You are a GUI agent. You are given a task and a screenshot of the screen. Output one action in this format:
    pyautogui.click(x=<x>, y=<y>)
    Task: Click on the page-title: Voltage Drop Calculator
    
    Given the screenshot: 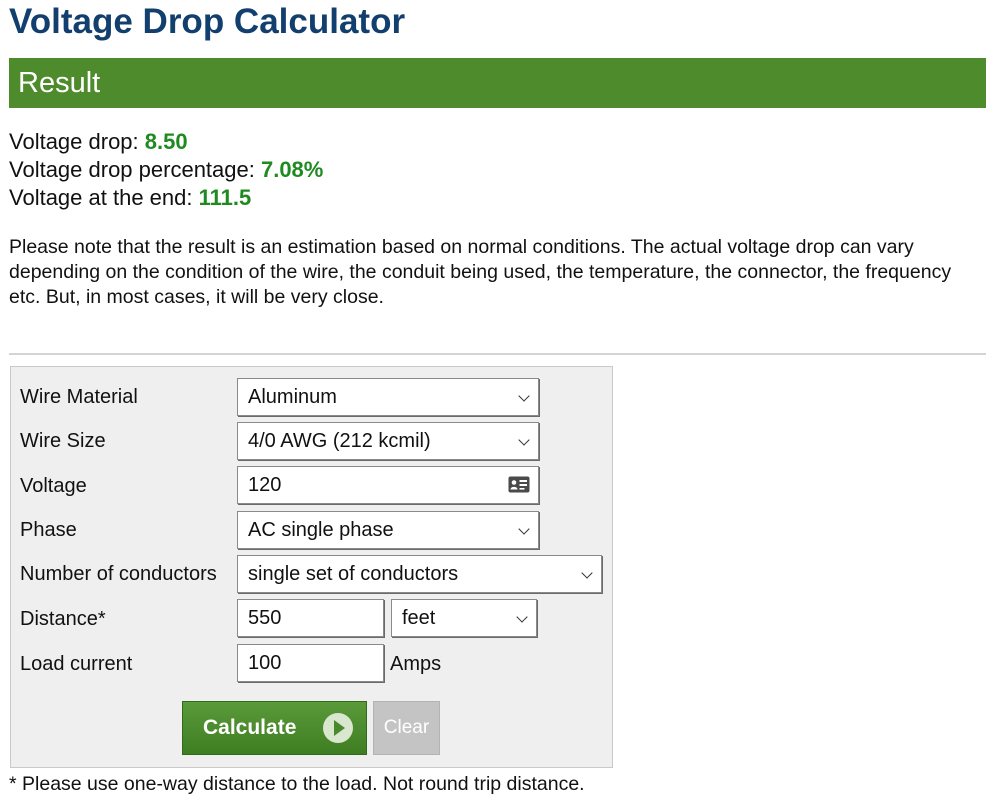 What is the action you would take?
    pyautogui.click(x=207, y=21)
    